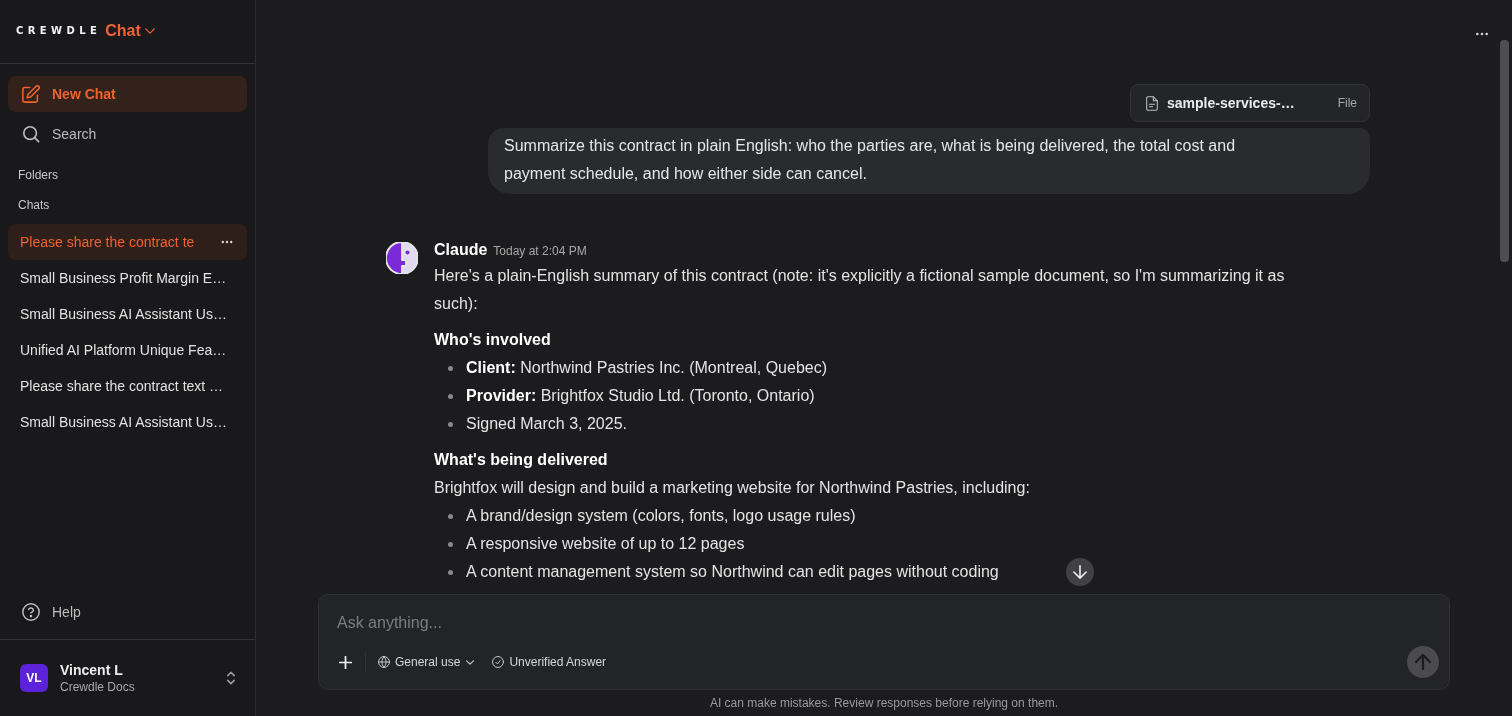 Image resolution: width=1512 pixels, height=716 pixels. Describe the element at coordinates (498, 662) in the screenshot. I see `check-circle-icon` at that location.